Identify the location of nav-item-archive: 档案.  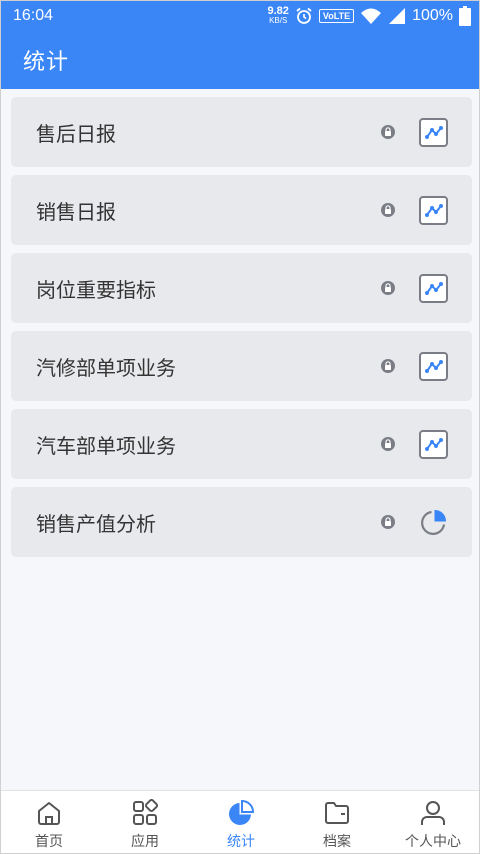
(337, 822).